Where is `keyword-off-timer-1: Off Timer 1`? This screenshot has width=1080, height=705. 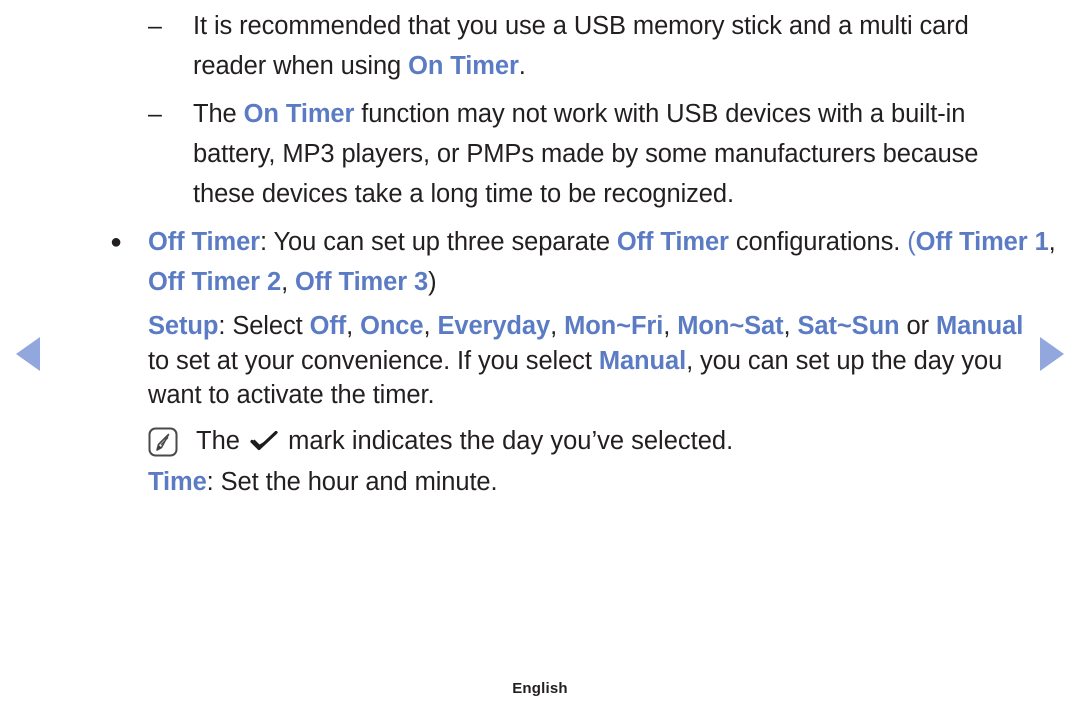 keyword-off-timer-1: Off Timer 1 is located at coordinates (982, 242).